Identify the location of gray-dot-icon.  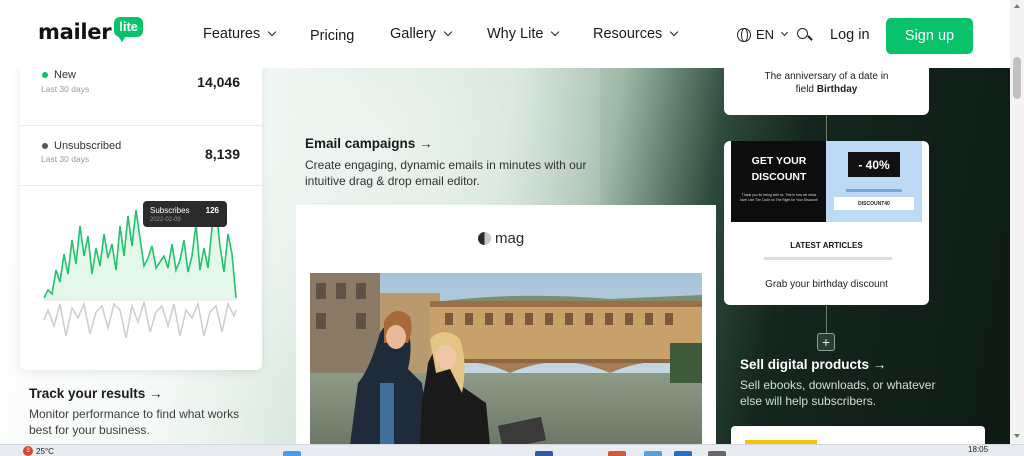
(45, 146).